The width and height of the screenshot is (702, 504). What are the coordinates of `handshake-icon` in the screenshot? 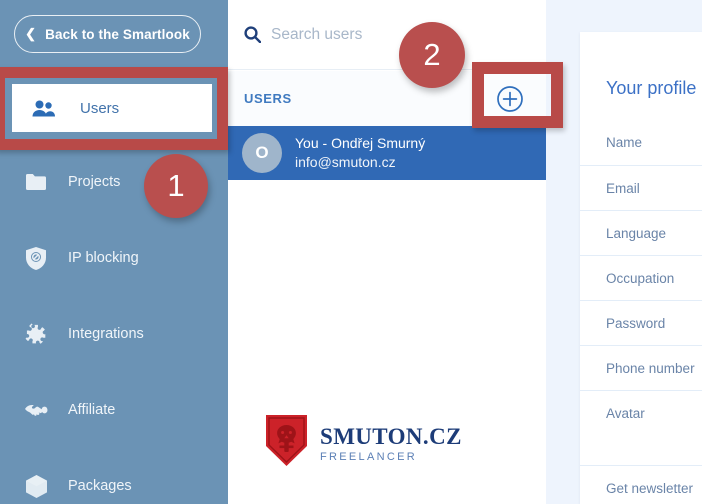 It's located at (36, 410).